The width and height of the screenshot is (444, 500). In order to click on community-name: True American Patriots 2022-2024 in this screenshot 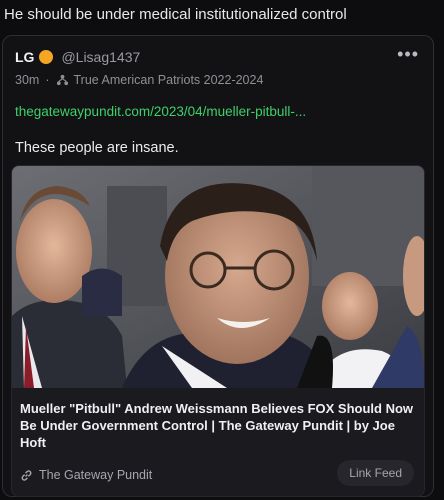, I will do `click(169, 80)`.